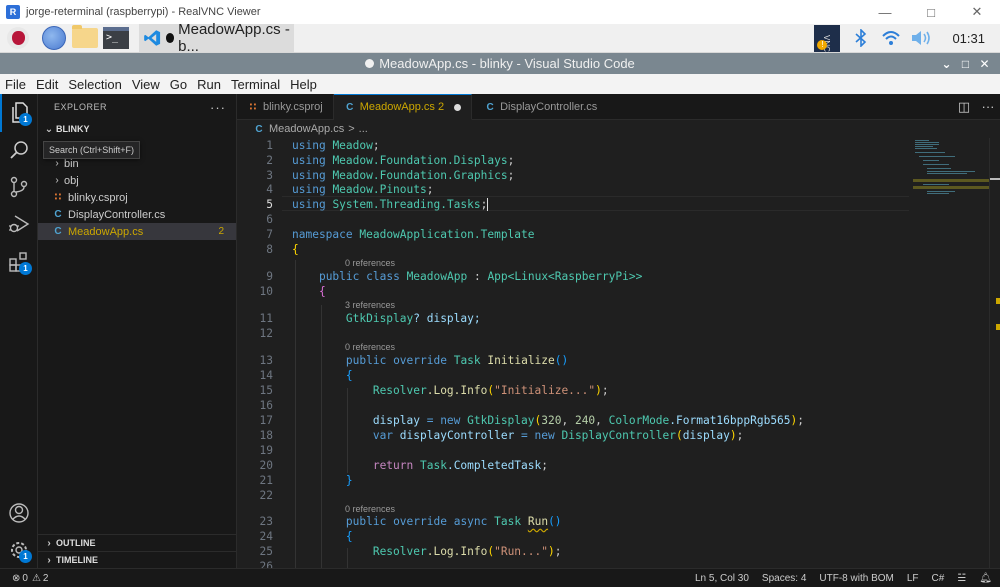  I want to click on code-line: 4 using Meadow.Pinouts;, so click(573, 189).